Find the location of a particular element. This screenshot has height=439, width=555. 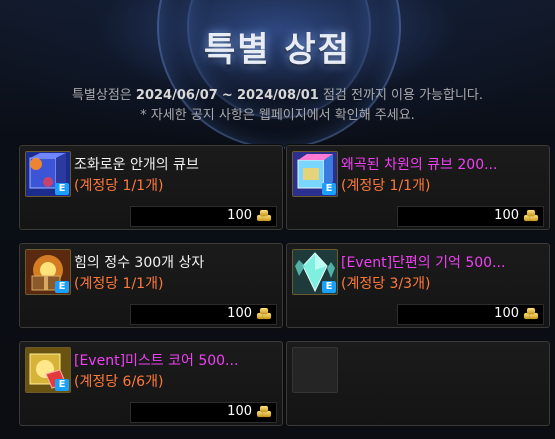

empty-shop-slot is located at coordinates (418, 383).